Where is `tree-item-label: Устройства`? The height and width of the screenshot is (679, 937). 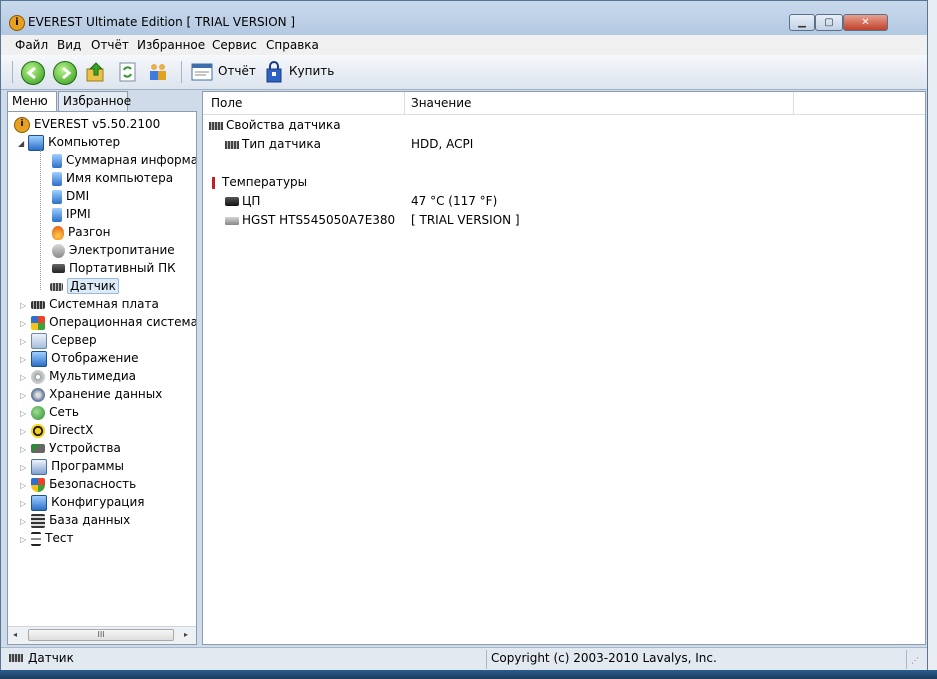
tree-item-label: Устройства is located at coordinates (85, 448).